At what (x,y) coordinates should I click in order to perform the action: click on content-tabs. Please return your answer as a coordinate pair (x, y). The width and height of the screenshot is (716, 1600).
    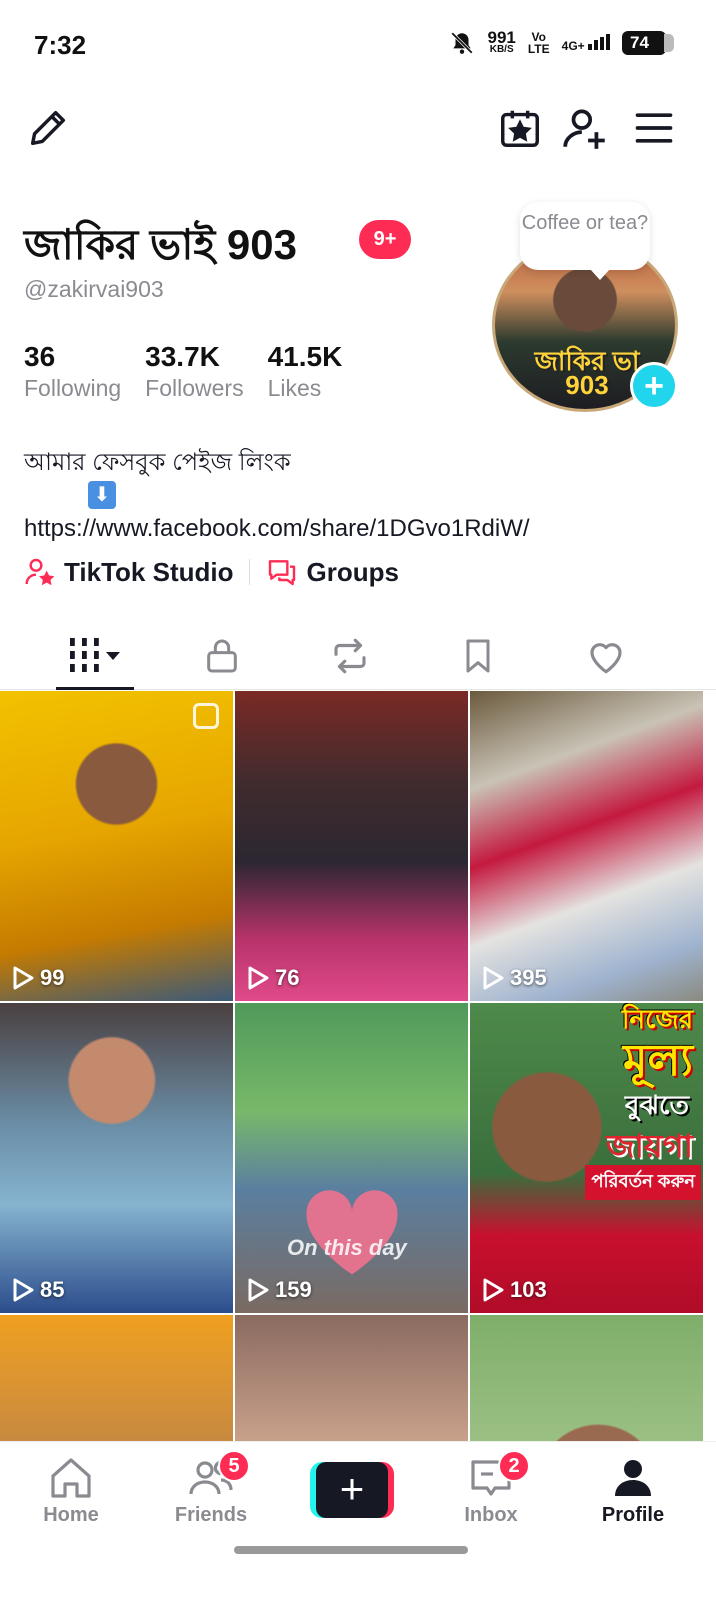
    Looking at the image, I should click on (358, 656).